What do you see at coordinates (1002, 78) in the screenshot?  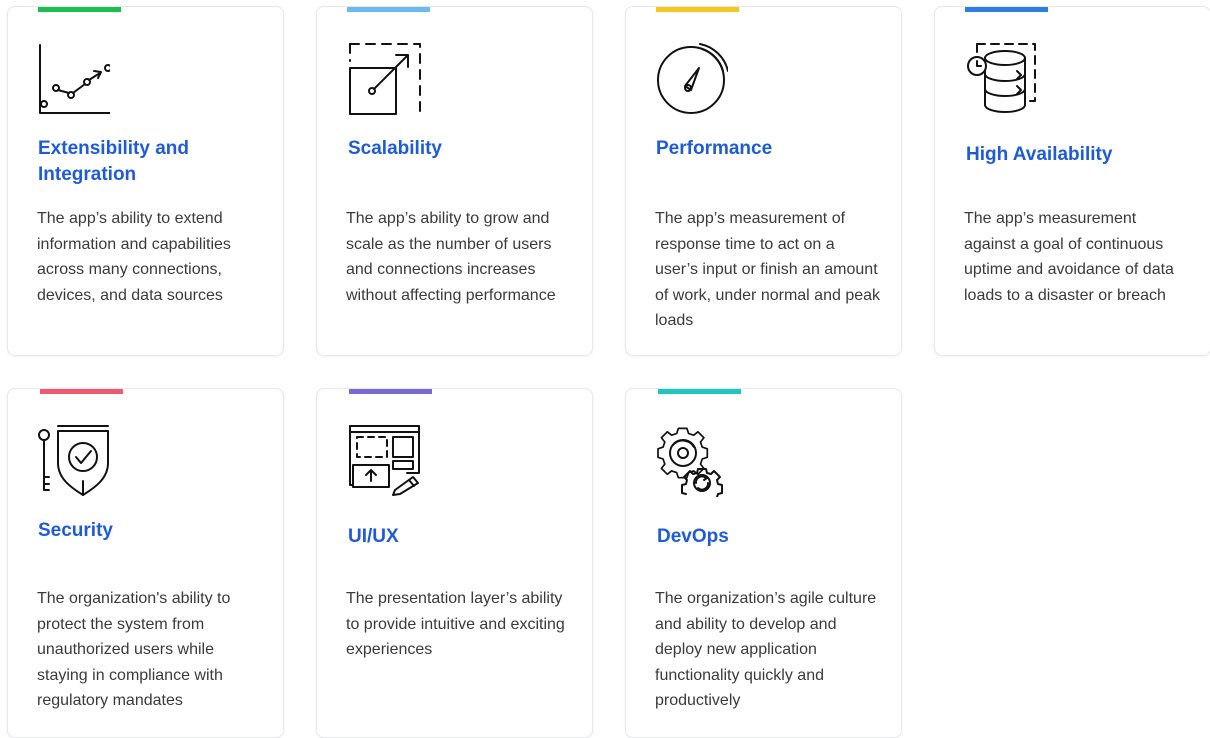 I see `database-clock-icon` at bounding box center [1002, 78].